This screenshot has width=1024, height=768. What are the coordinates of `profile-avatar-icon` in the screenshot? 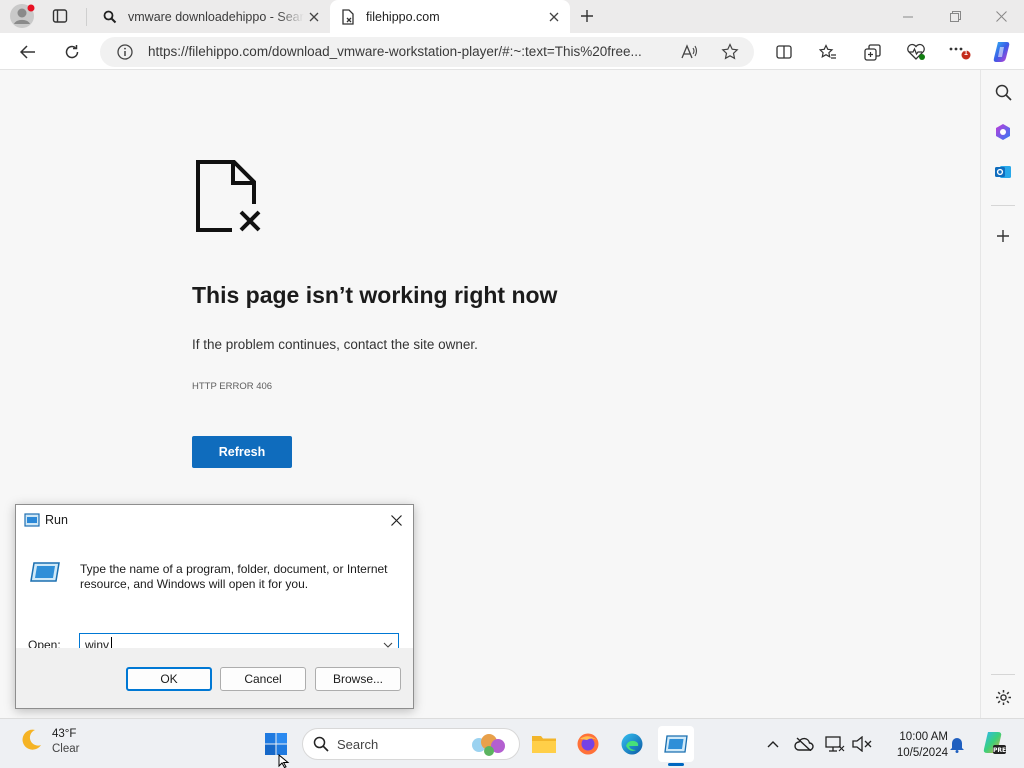 It's located at (22, 16).